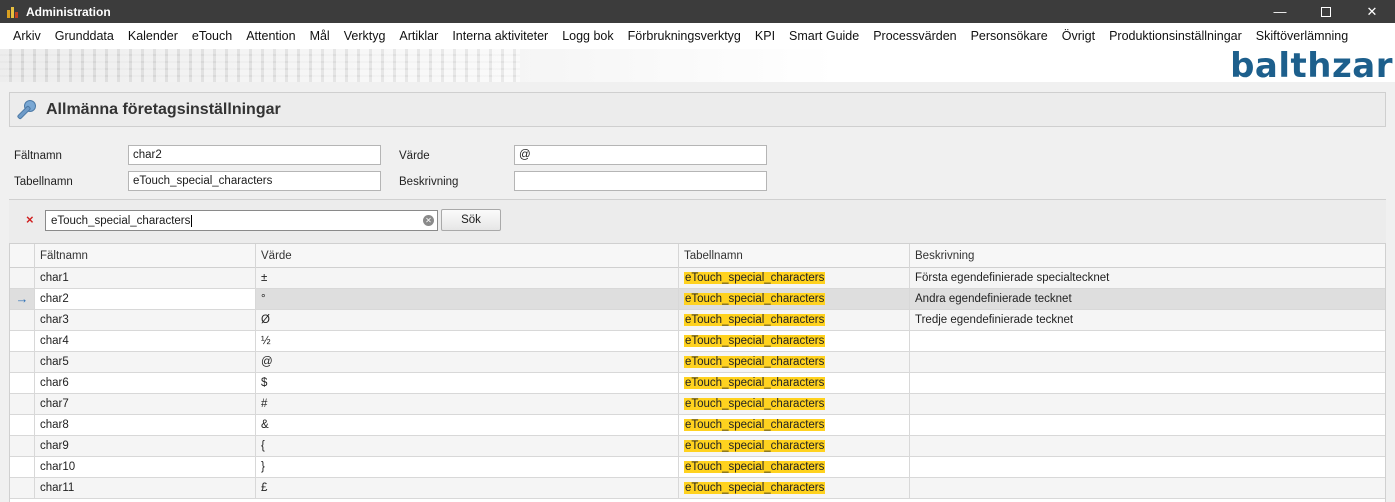  What do you see at coordinates (27, 36) in the screenshot?
I see `menu-item: Arkiv` at bounding box center [27, 36].